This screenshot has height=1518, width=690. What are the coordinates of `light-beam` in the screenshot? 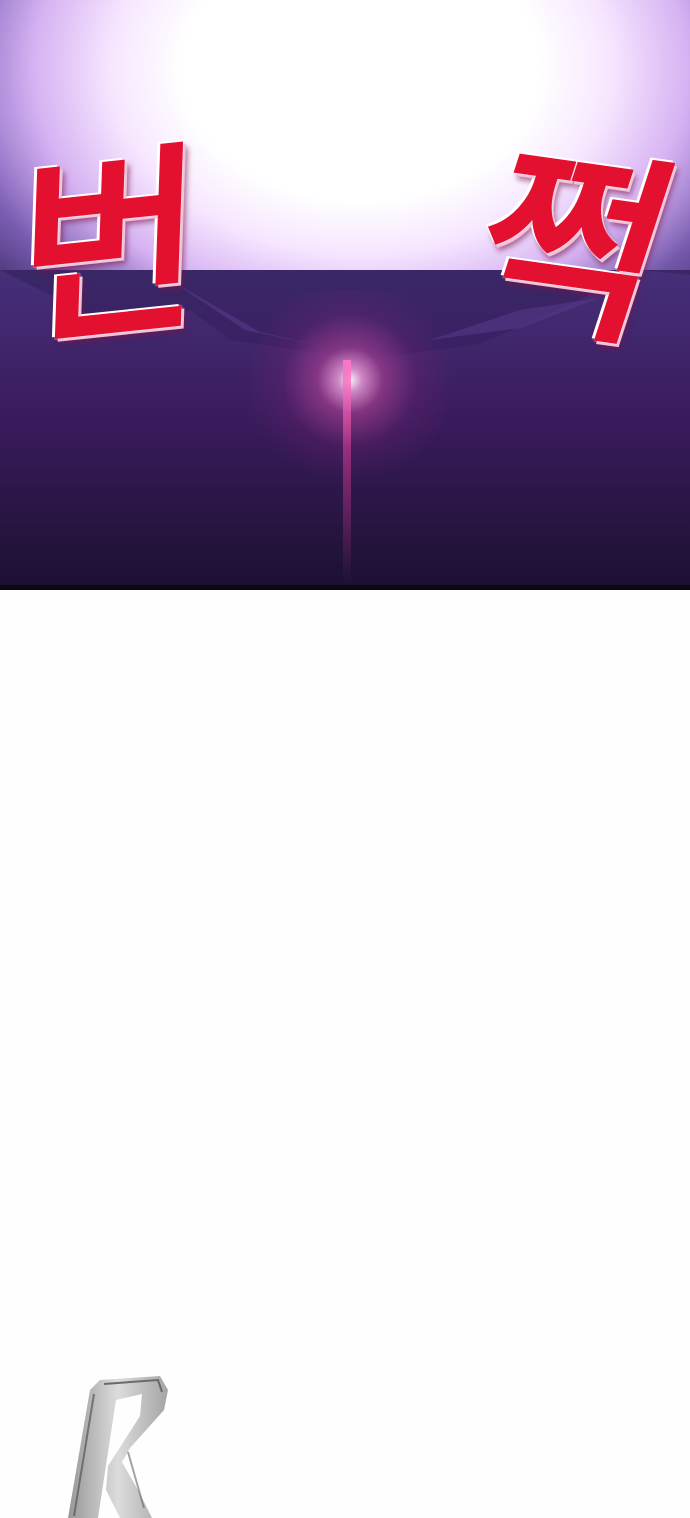 It's located at (347, 472).